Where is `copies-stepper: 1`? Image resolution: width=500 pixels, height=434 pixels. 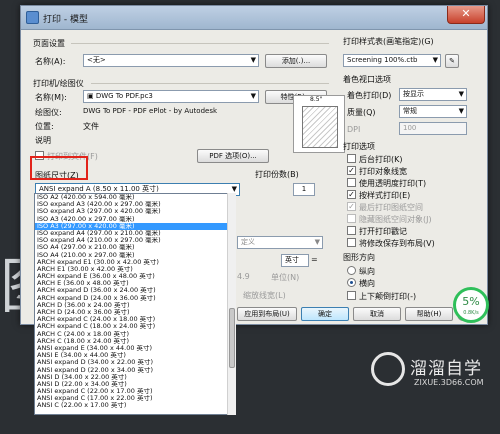
copies-stepper: 1 is located at coordinates (304, 189).